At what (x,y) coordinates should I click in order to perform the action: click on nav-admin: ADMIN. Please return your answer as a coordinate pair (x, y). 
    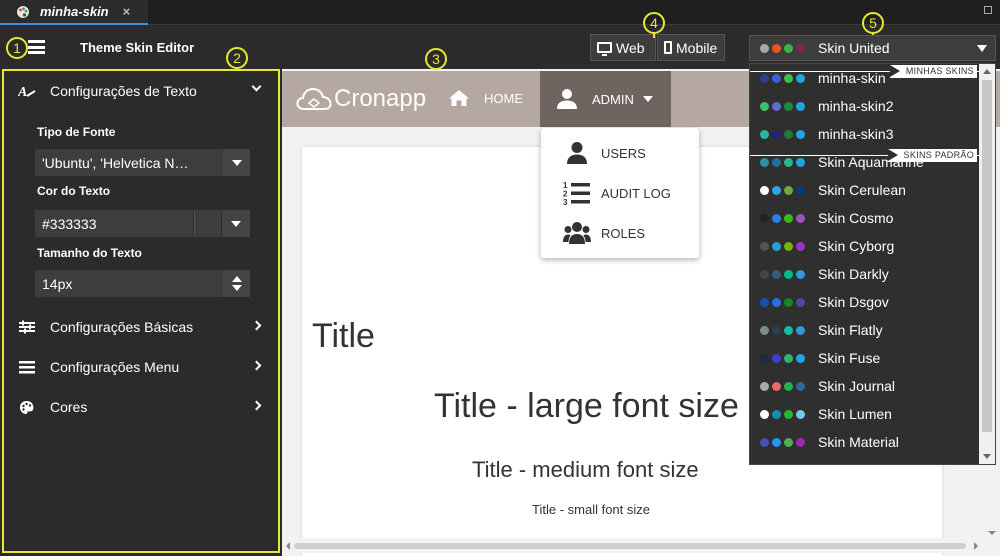
    Looking at the image, I should click on (605, 99).